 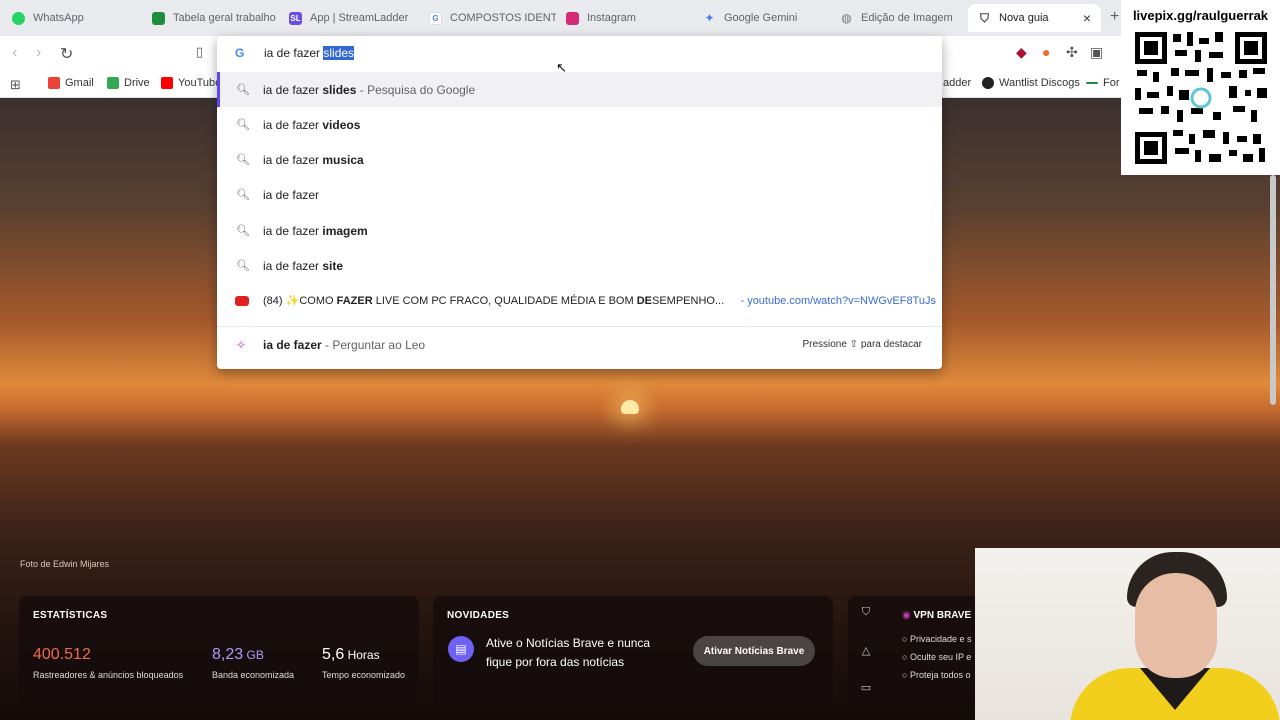 What do you see at coordinates (579, 124) in the screenshot?
I see `suggestion-videos: 🔍︎ ia de fazer videos` at bounding box center [579, 124].